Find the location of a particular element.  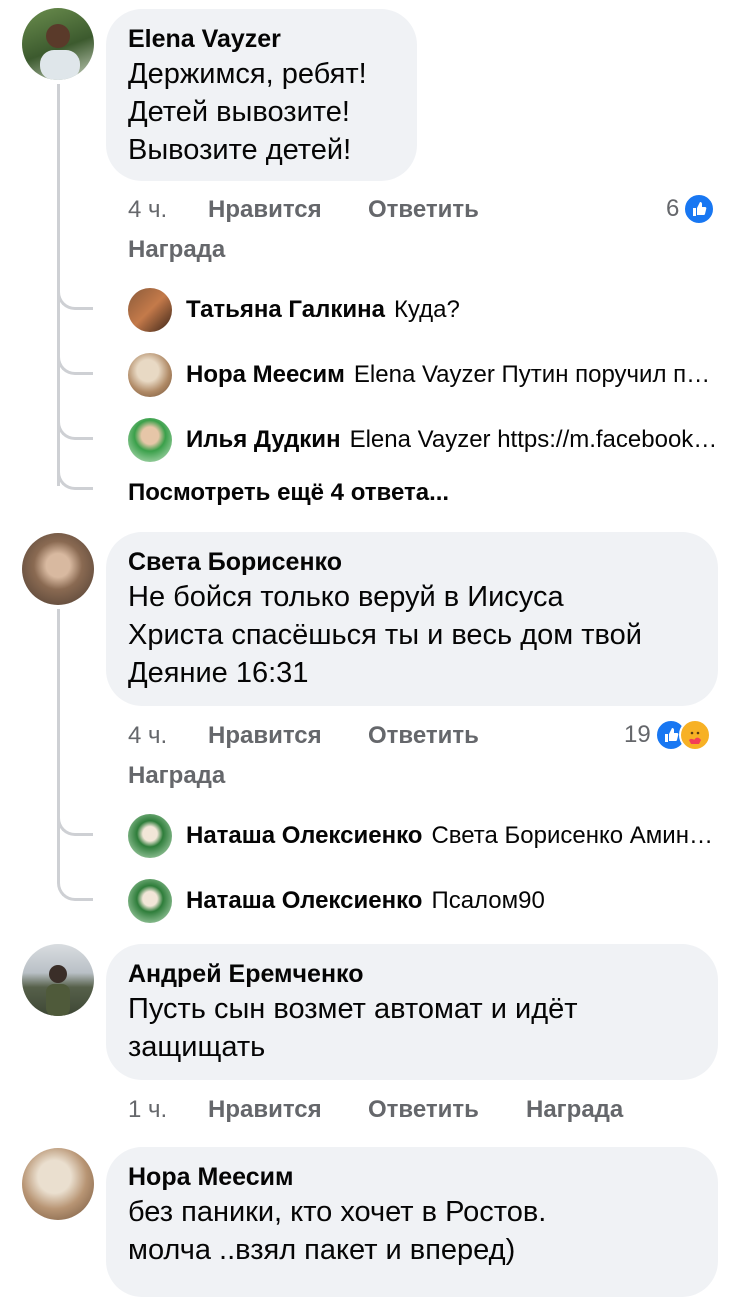

comment-author: Света Борисенко is located at coordinates (412, 562).